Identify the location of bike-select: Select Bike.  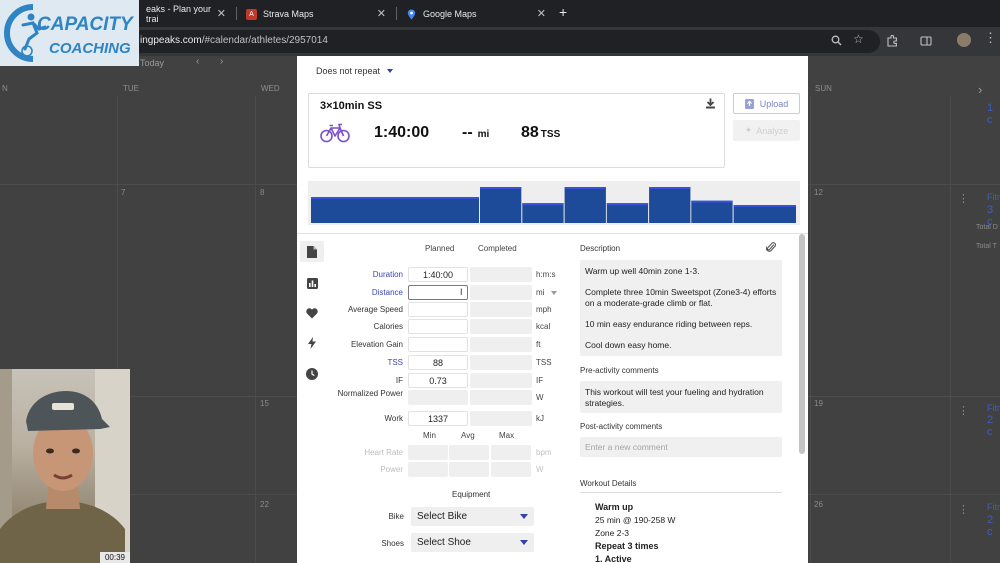
(472, 516).